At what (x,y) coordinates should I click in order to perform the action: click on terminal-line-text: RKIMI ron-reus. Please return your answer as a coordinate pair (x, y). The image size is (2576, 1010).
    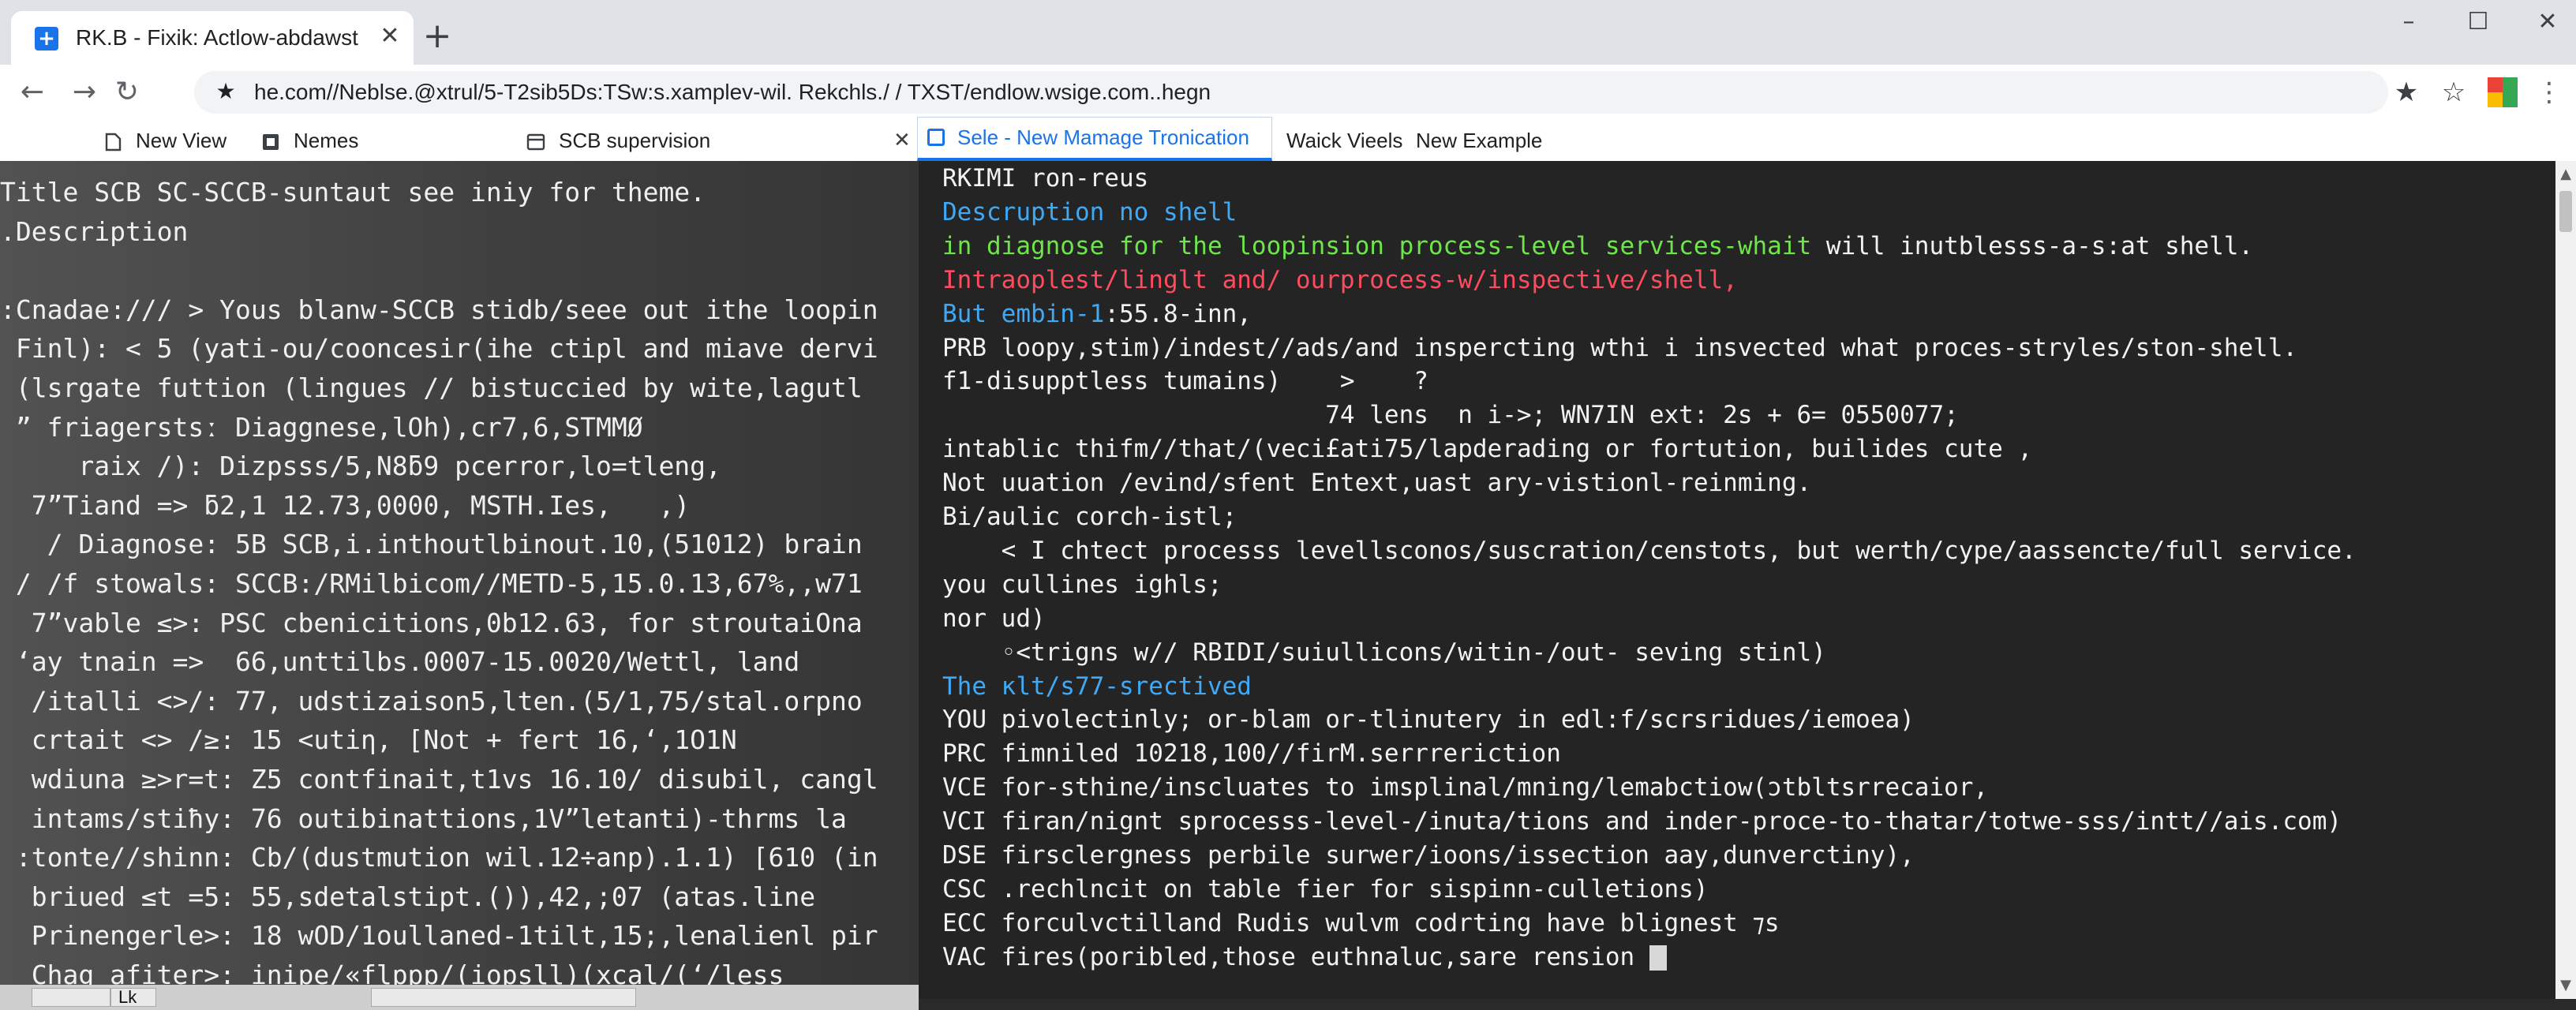
    Looking at the image, I should click on (1045, 178).